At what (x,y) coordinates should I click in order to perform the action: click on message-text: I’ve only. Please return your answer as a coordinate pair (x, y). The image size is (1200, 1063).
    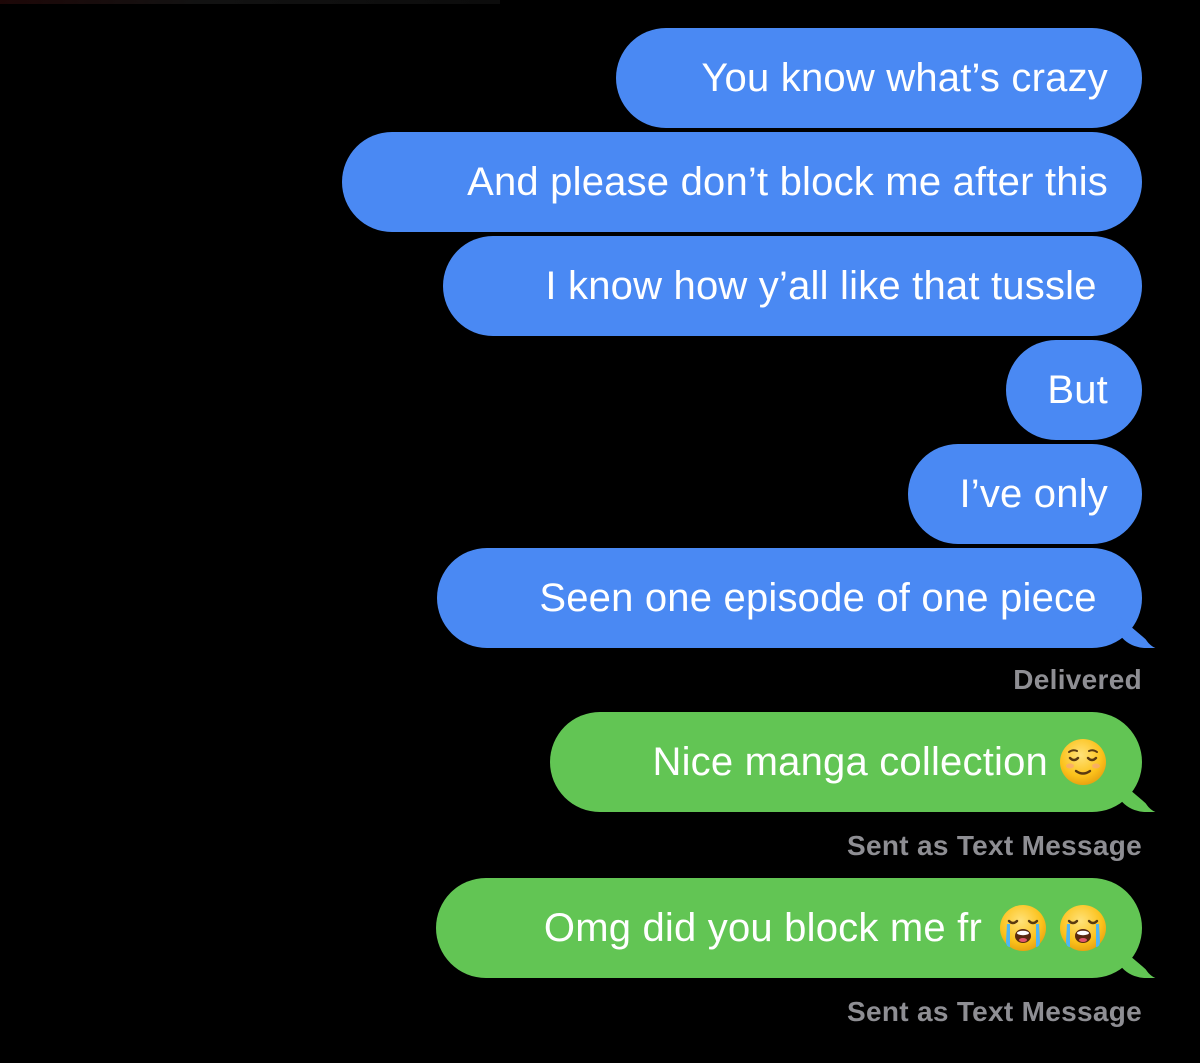
    Looking at the image, I should click on (1033, 493).